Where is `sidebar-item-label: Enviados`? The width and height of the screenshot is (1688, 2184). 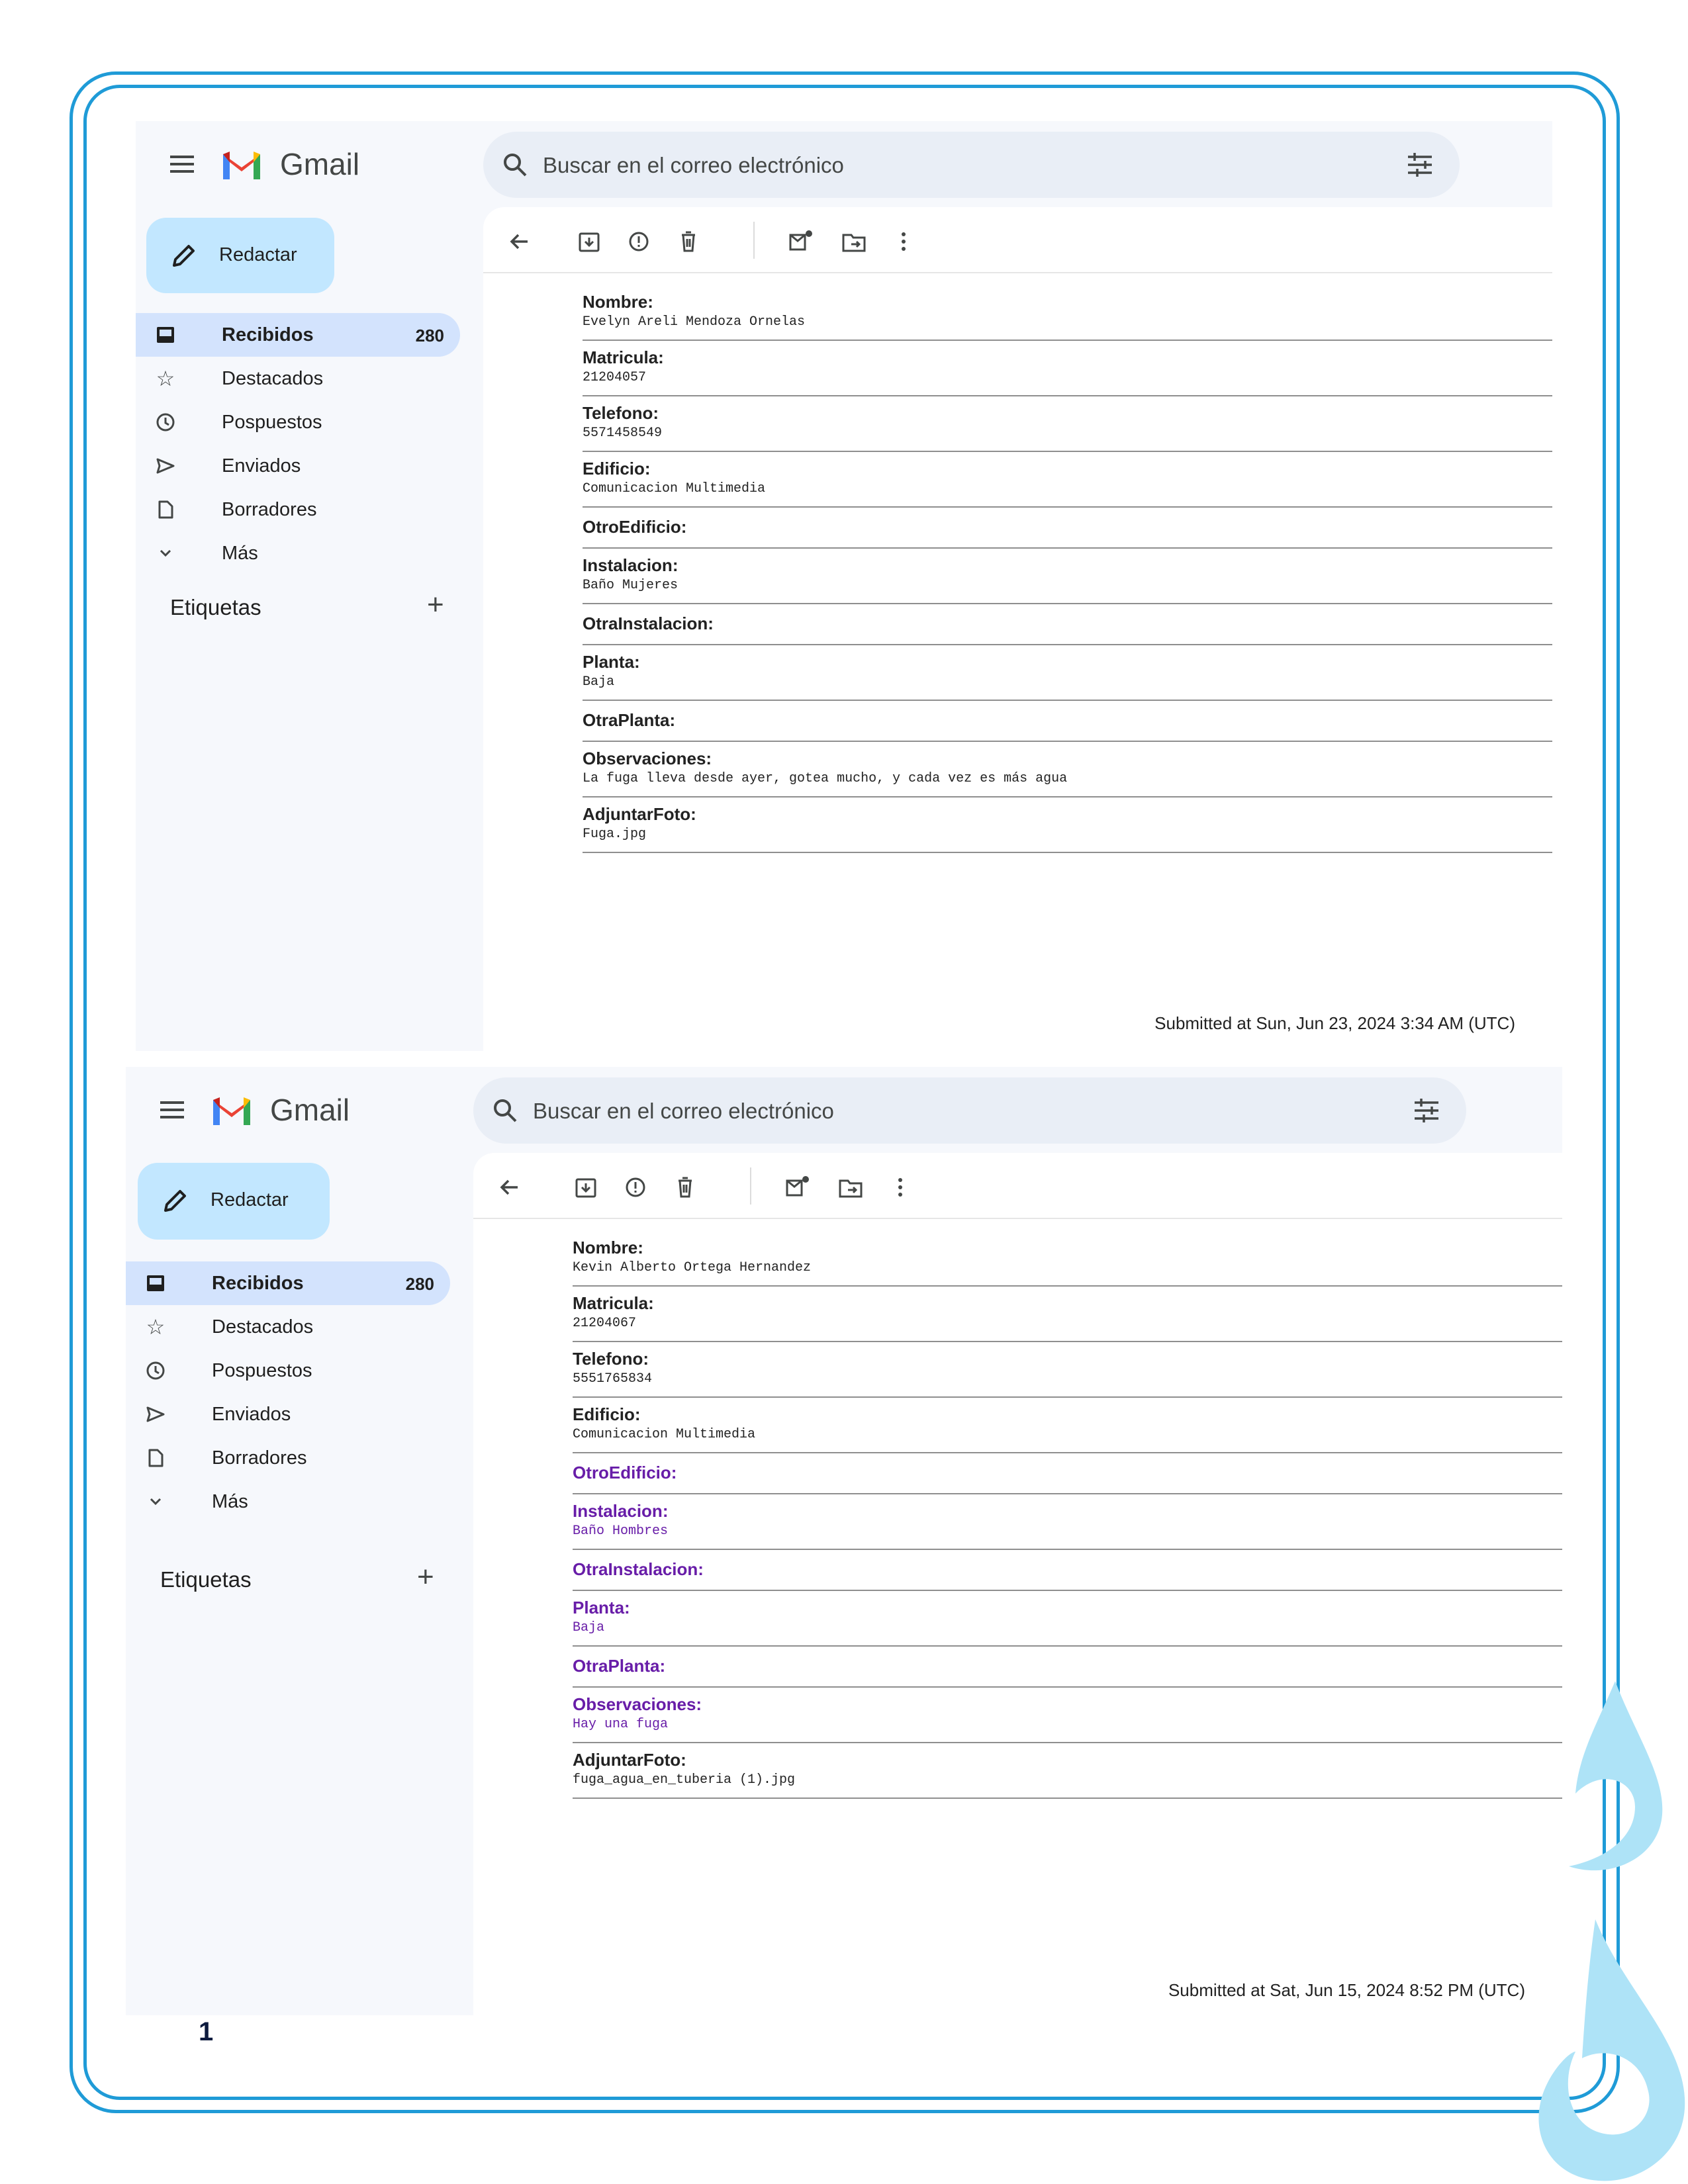
sidebar-item-label: Enviados is located at coordinates (261, 466).